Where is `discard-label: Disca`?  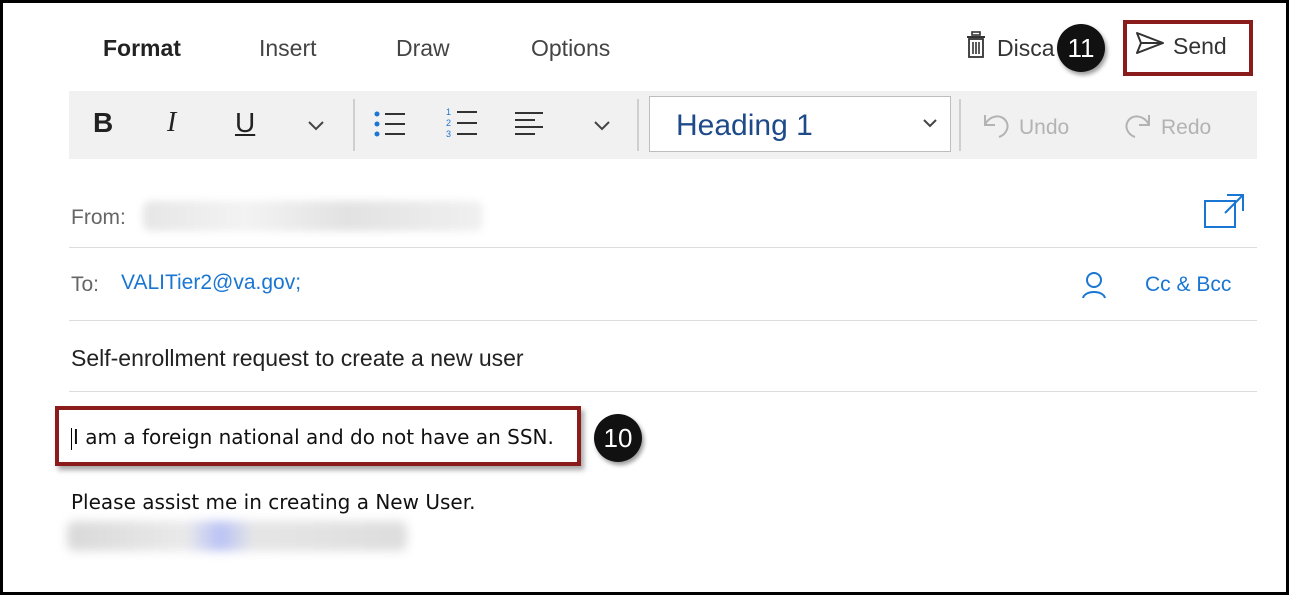
discard-label: Disca is located at coordinates (1026, 47).